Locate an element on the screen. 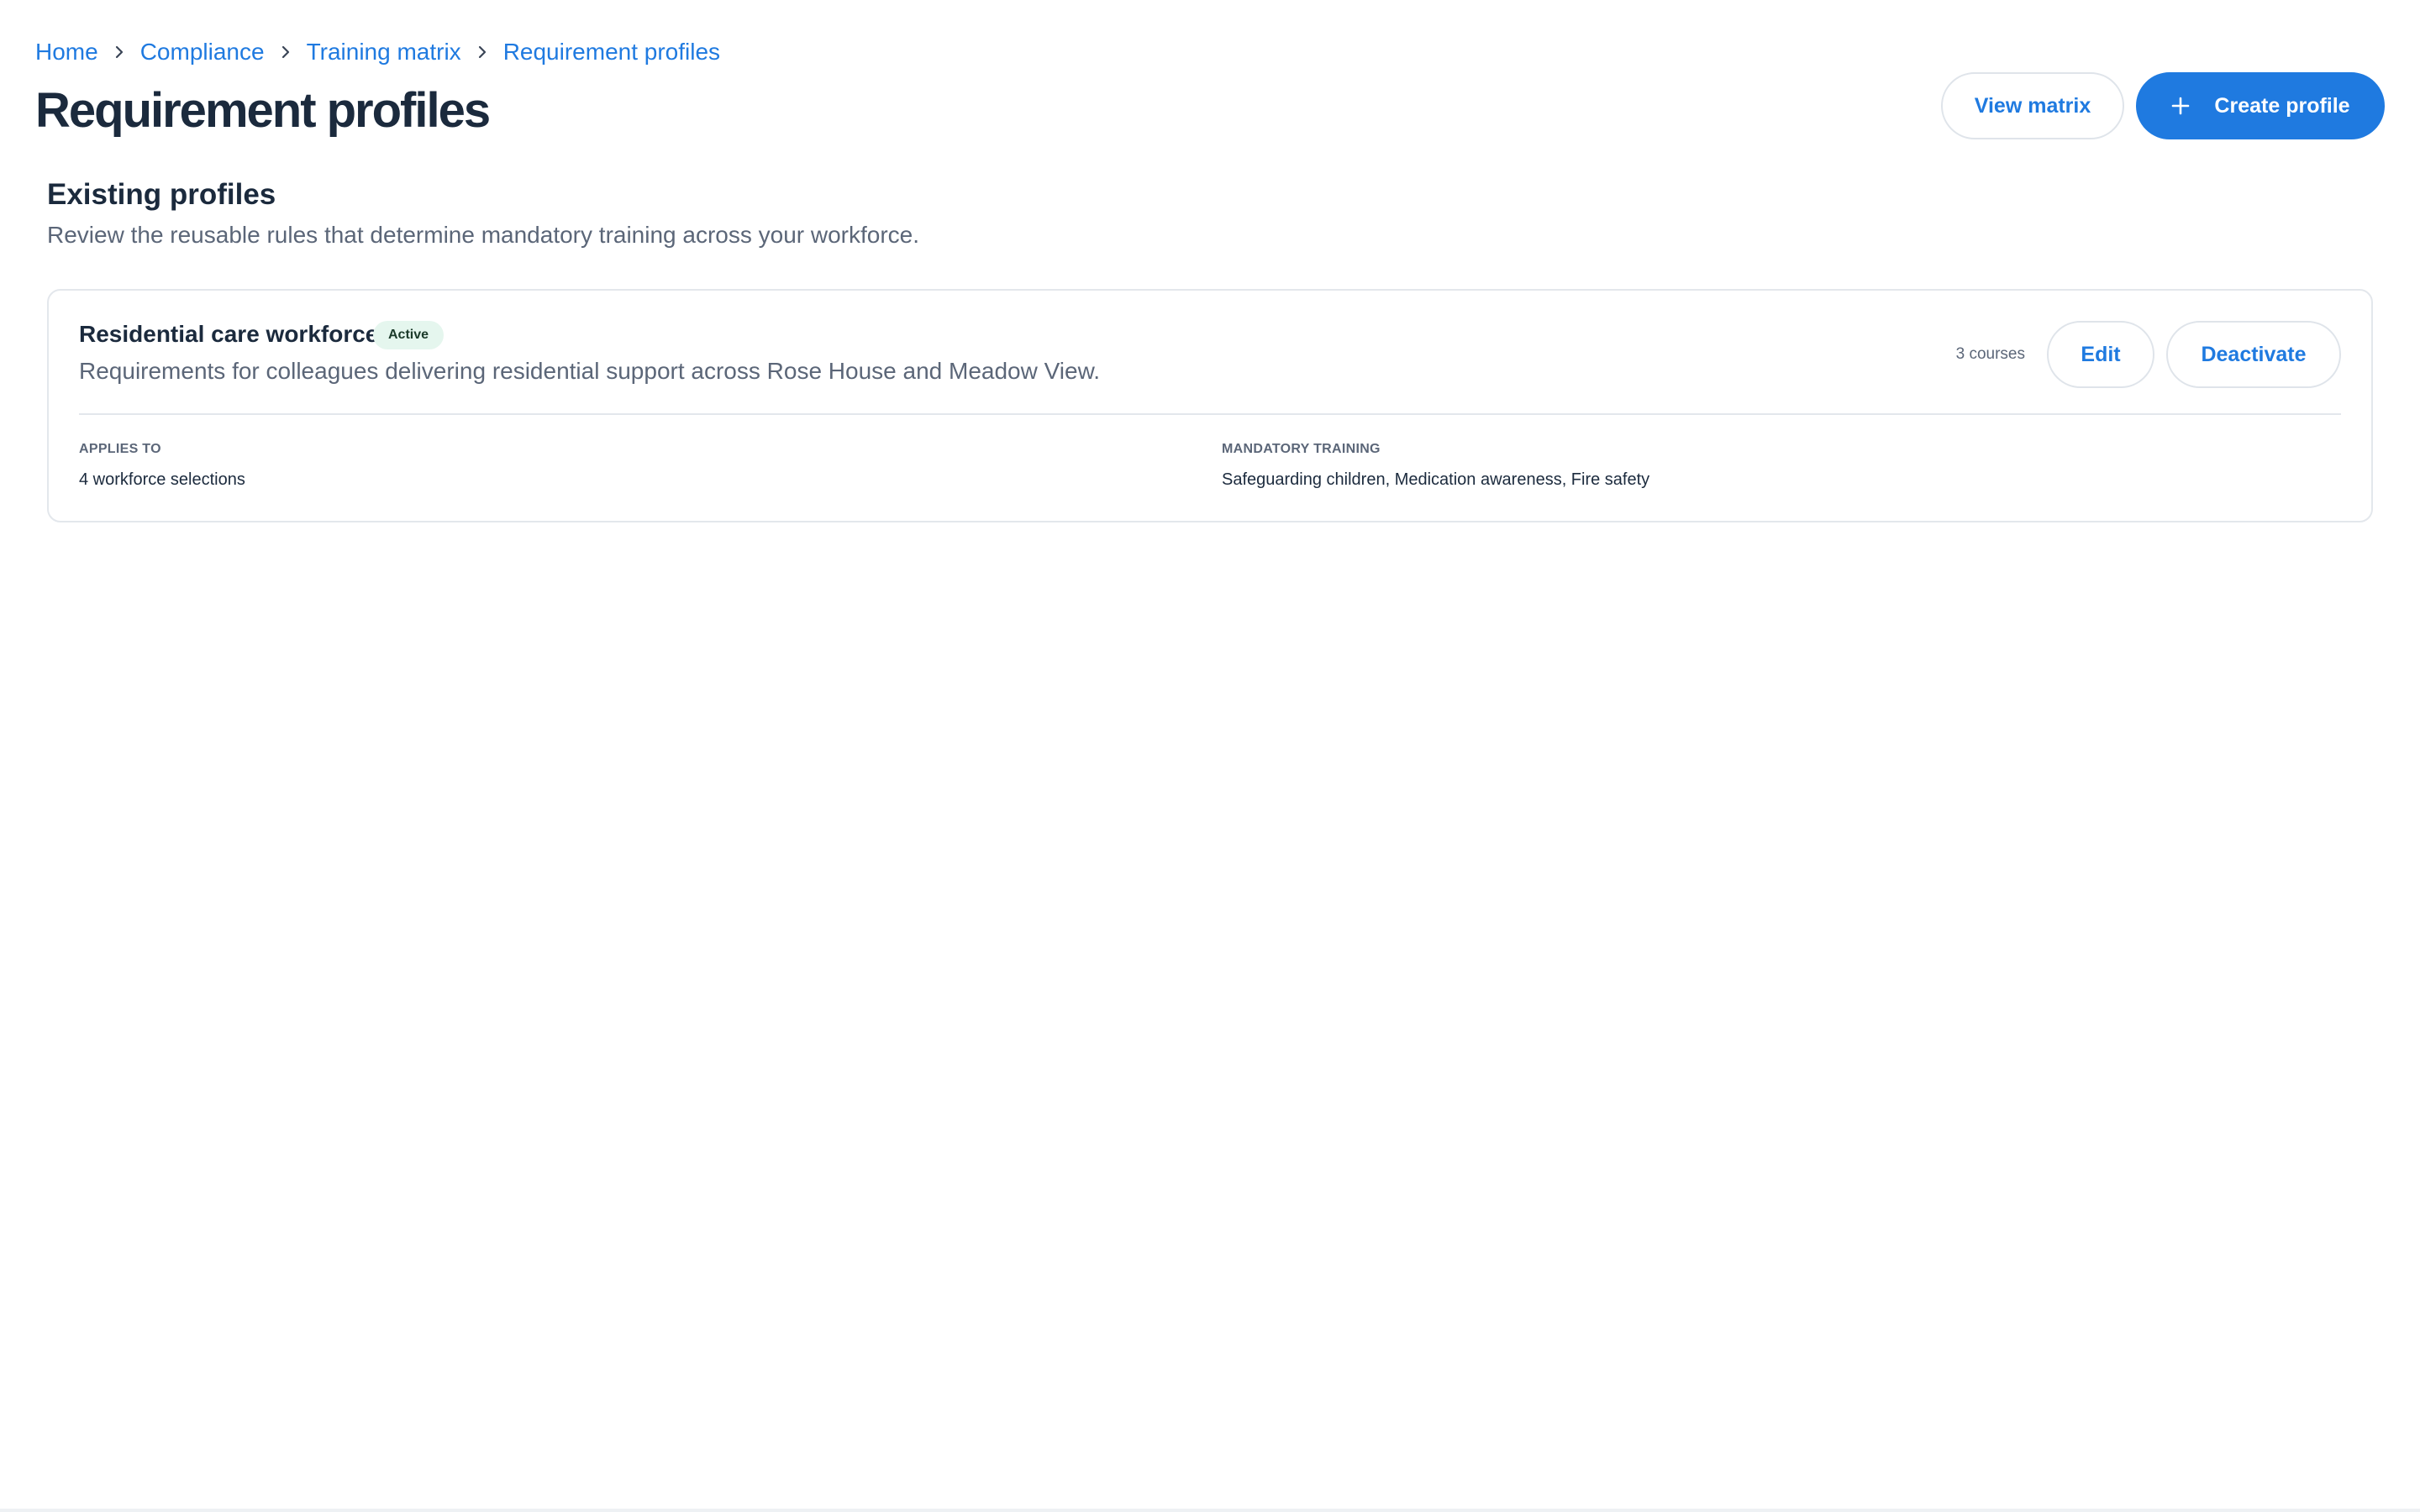 The width and height of the screenshot is (2420, 1512). edit-button: Edit is located at coordinates (2100, 354).